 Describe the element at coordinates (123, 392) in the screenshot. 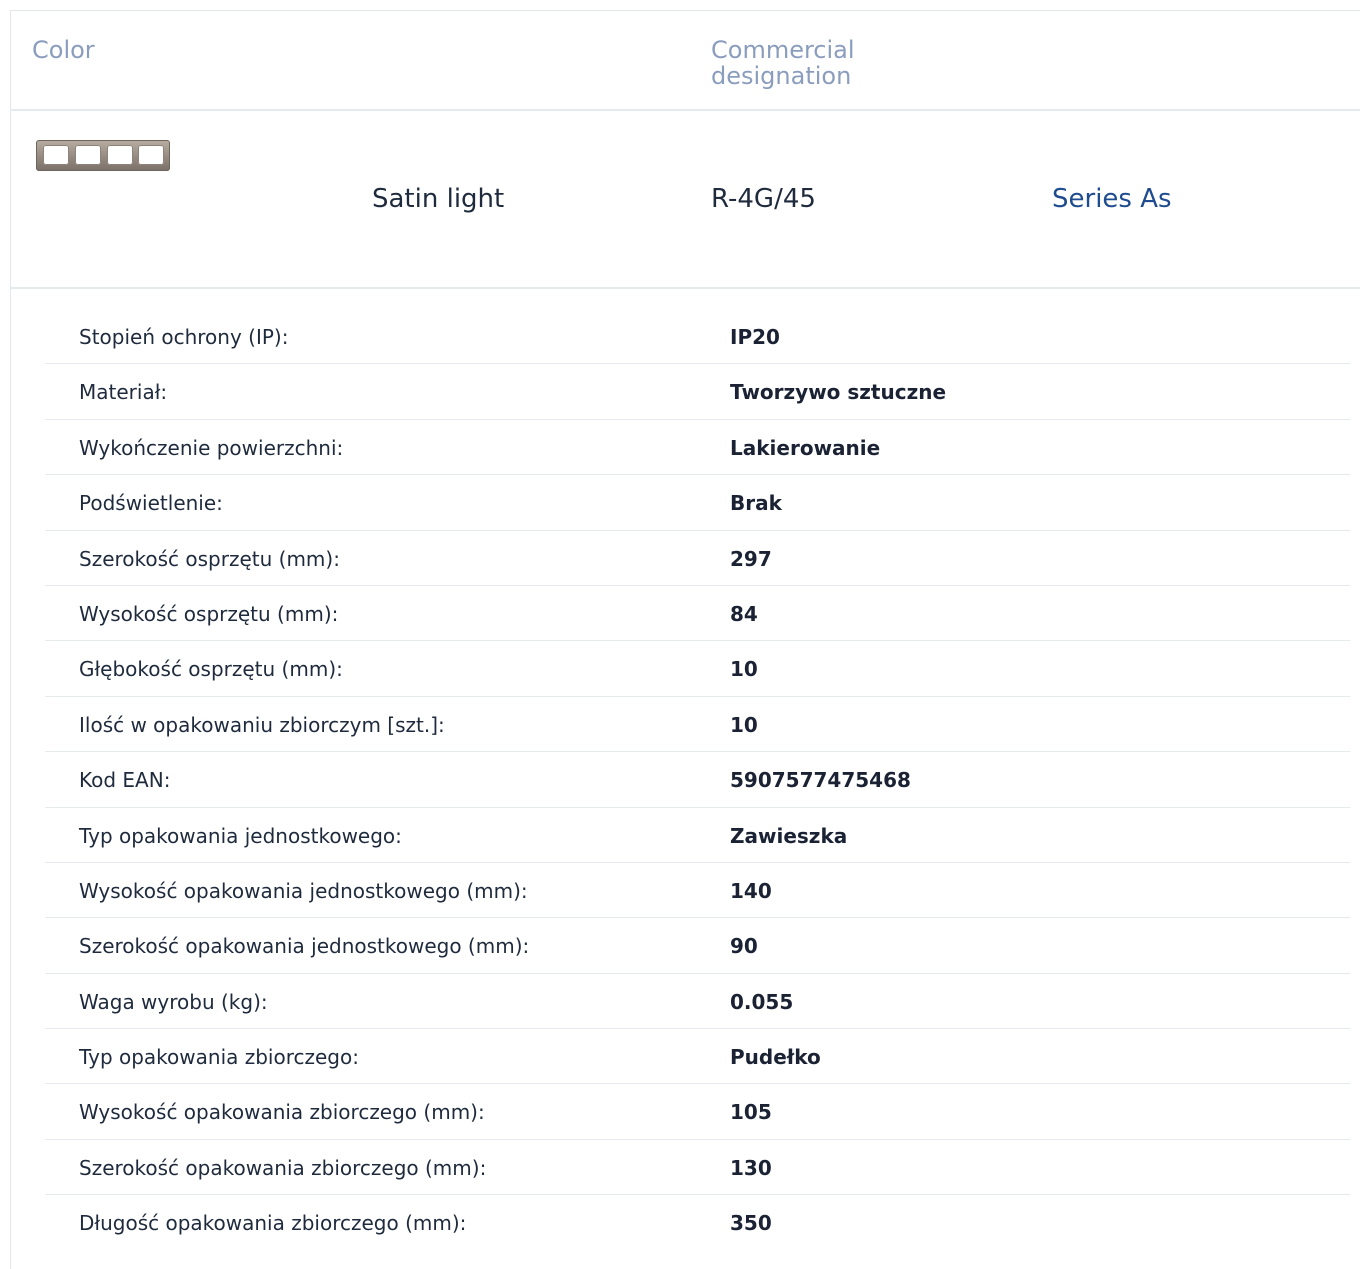

I see `spec-label: Materiał:` at that location.